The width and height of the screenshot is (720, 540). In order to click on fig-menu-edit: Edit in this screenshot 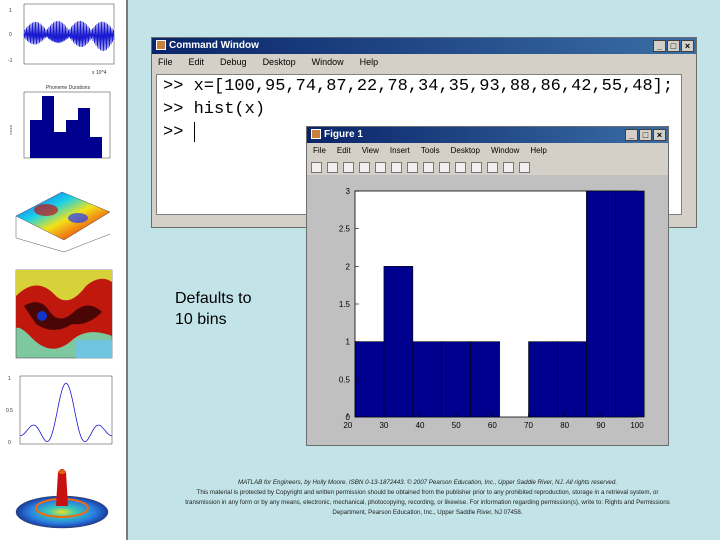, I will do `click(344, 151)`.